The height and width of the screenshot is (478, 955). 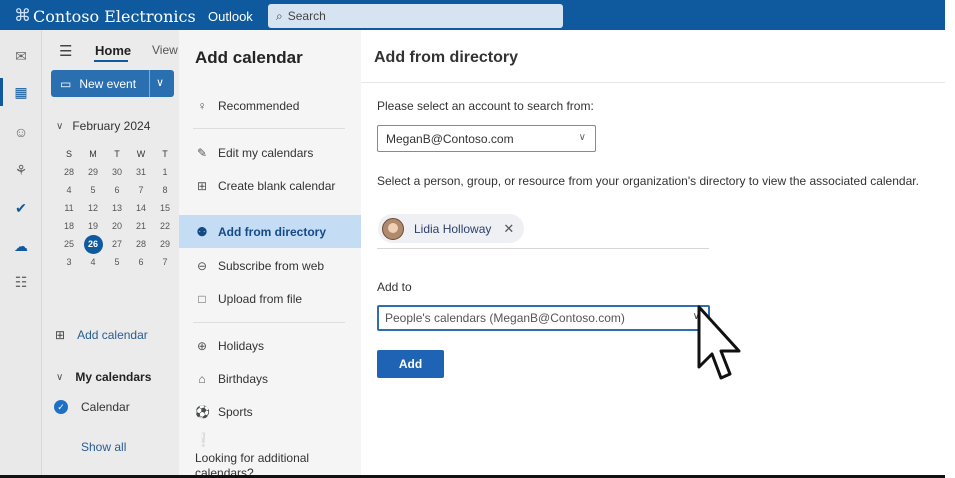 I want to click on todo-icon: ✔, so click(x=21, y=208).